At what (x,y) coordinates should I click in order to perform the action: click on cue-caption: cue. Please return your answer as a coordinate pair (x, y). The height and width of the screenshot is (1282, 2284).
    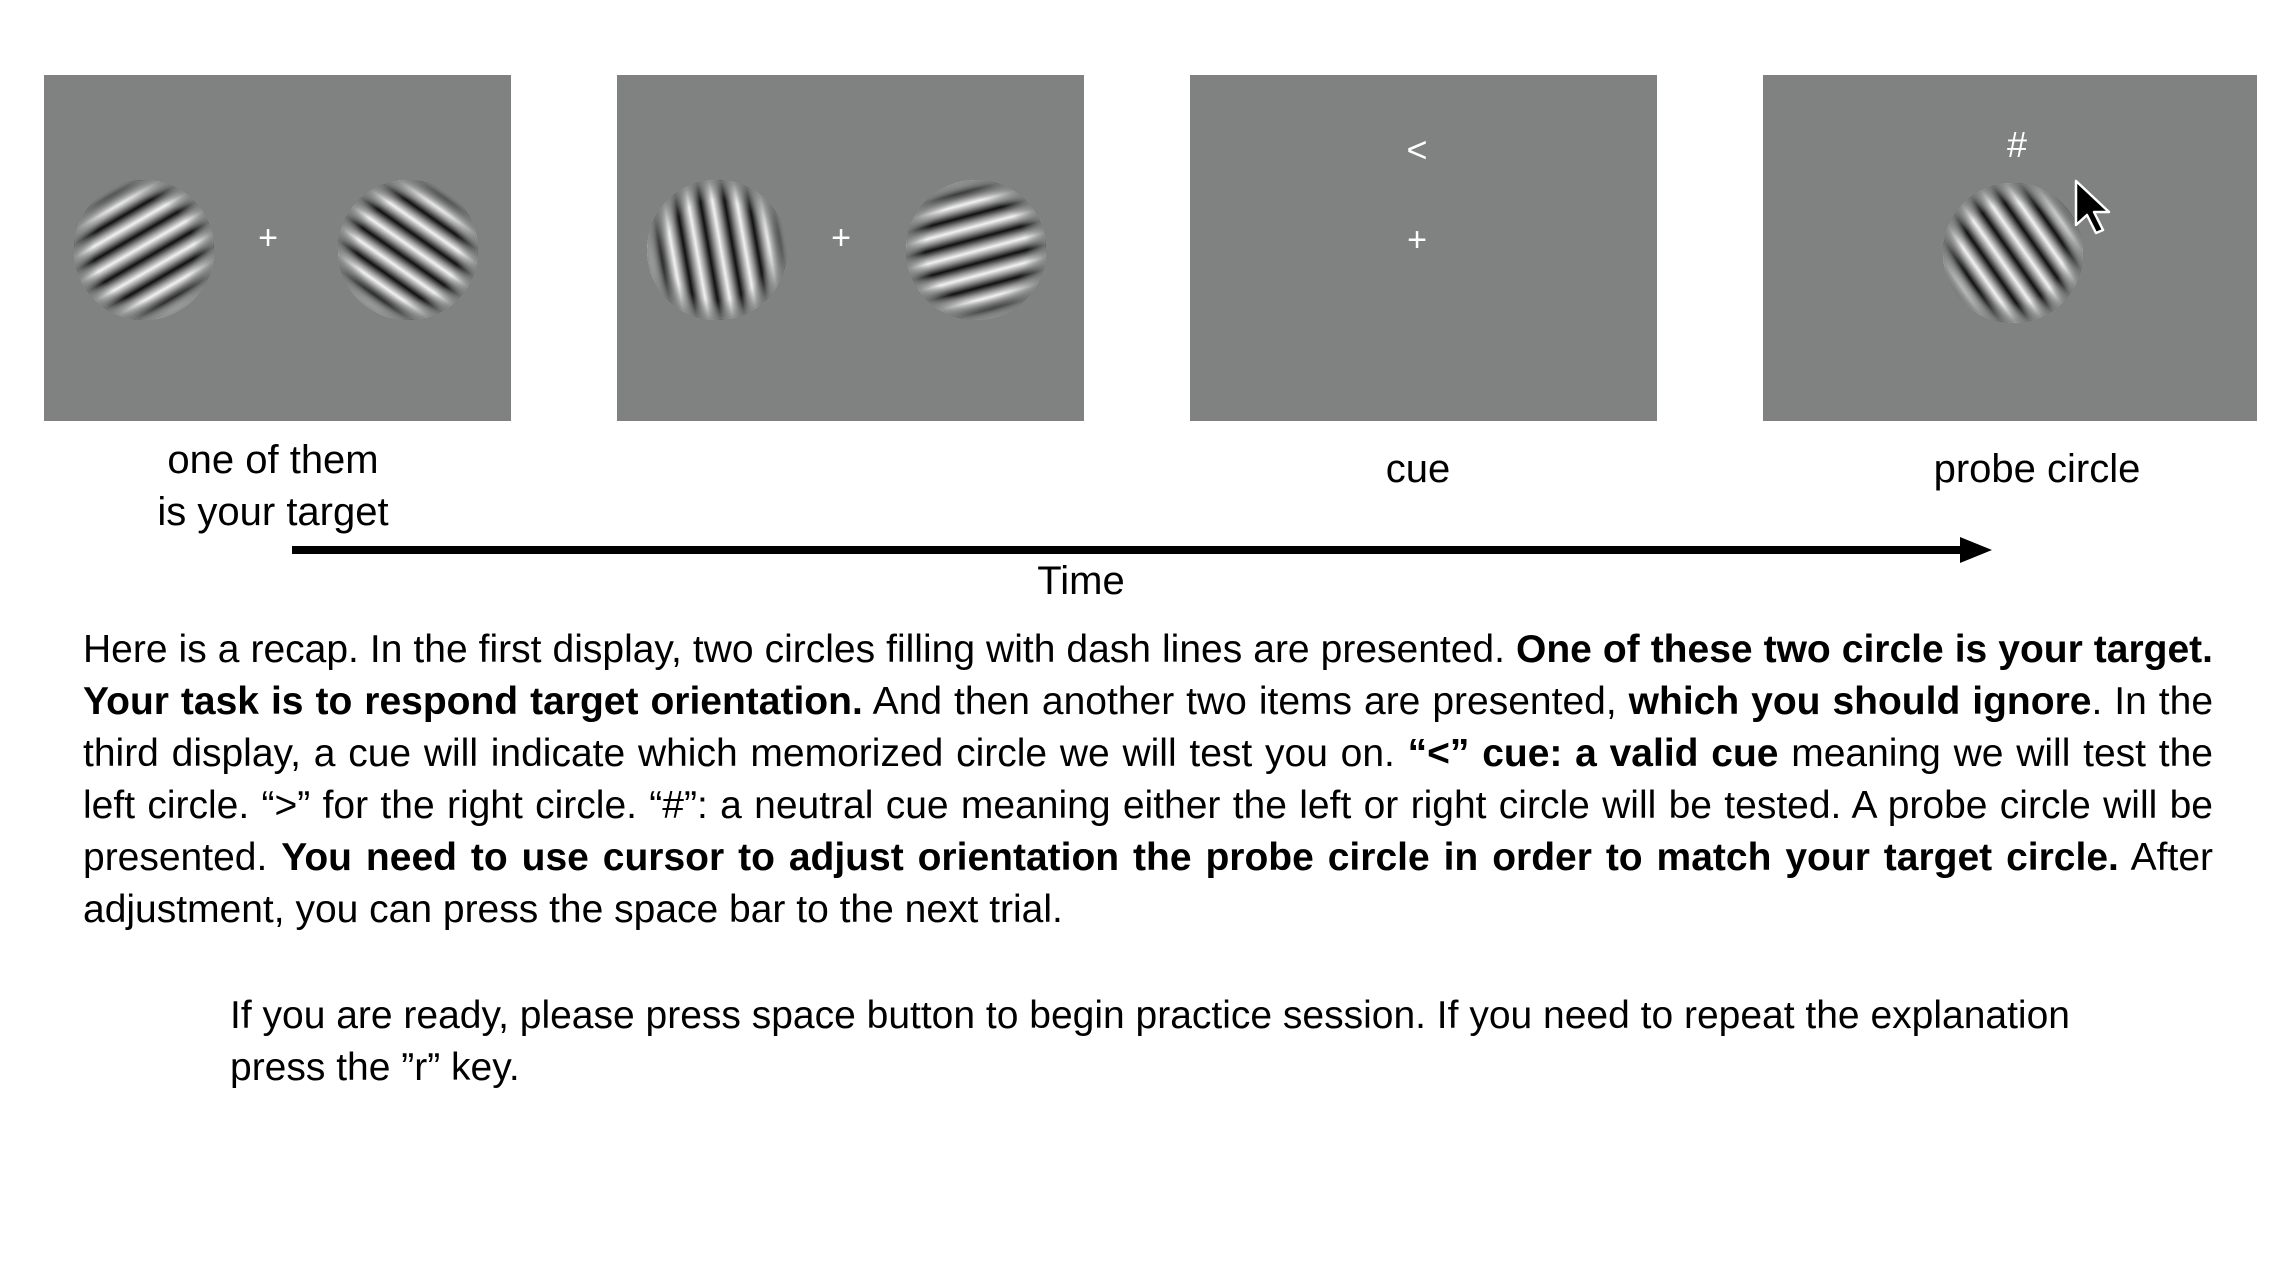
    Looking at the image, I should click on (1418, 469).